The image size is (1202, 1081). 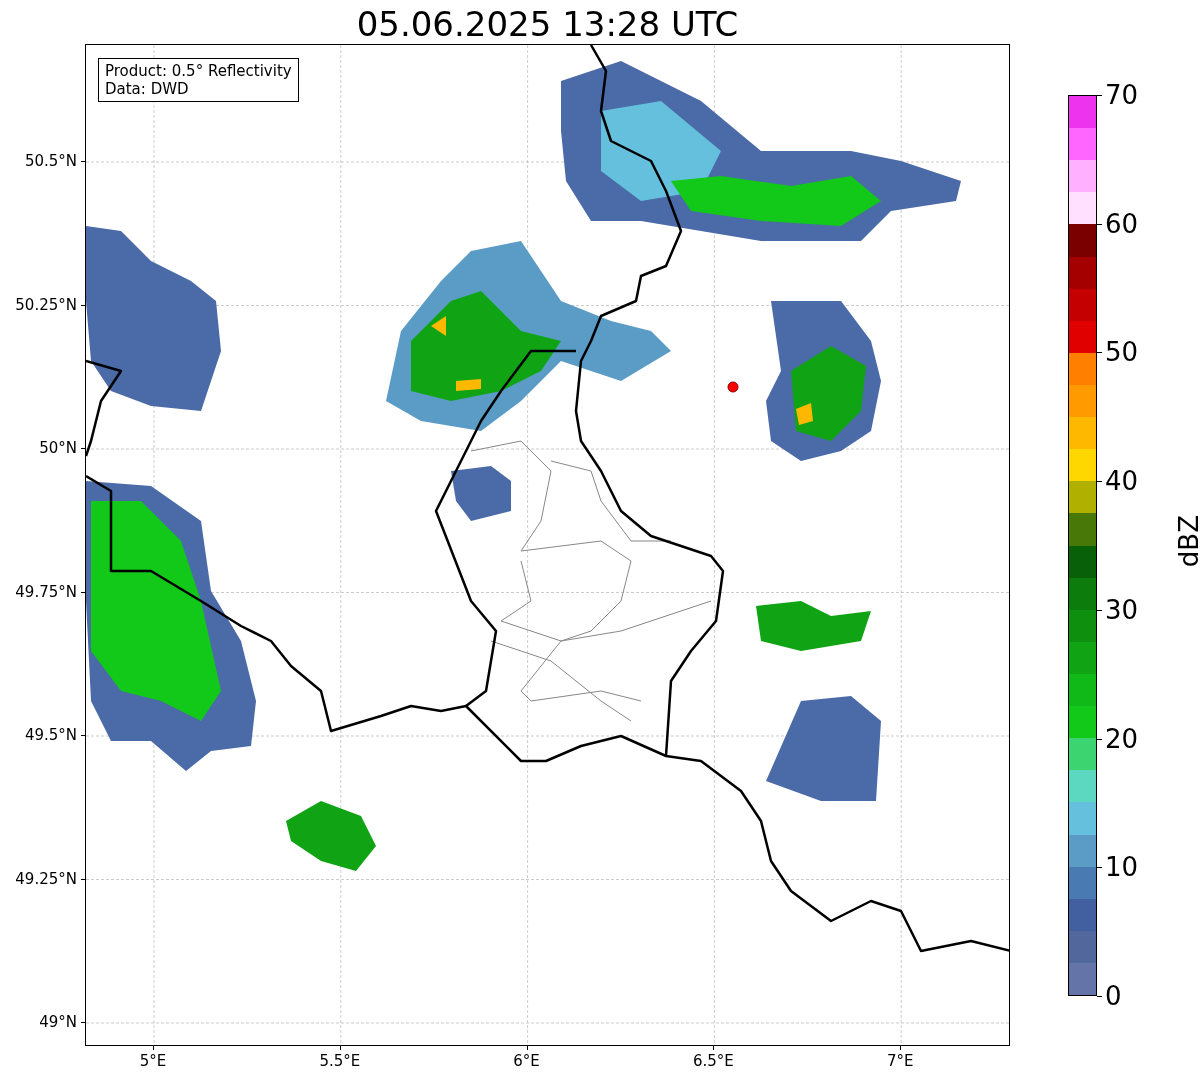 I want to click on latitude-label: 49.5°N, so click(x=50, y=735).